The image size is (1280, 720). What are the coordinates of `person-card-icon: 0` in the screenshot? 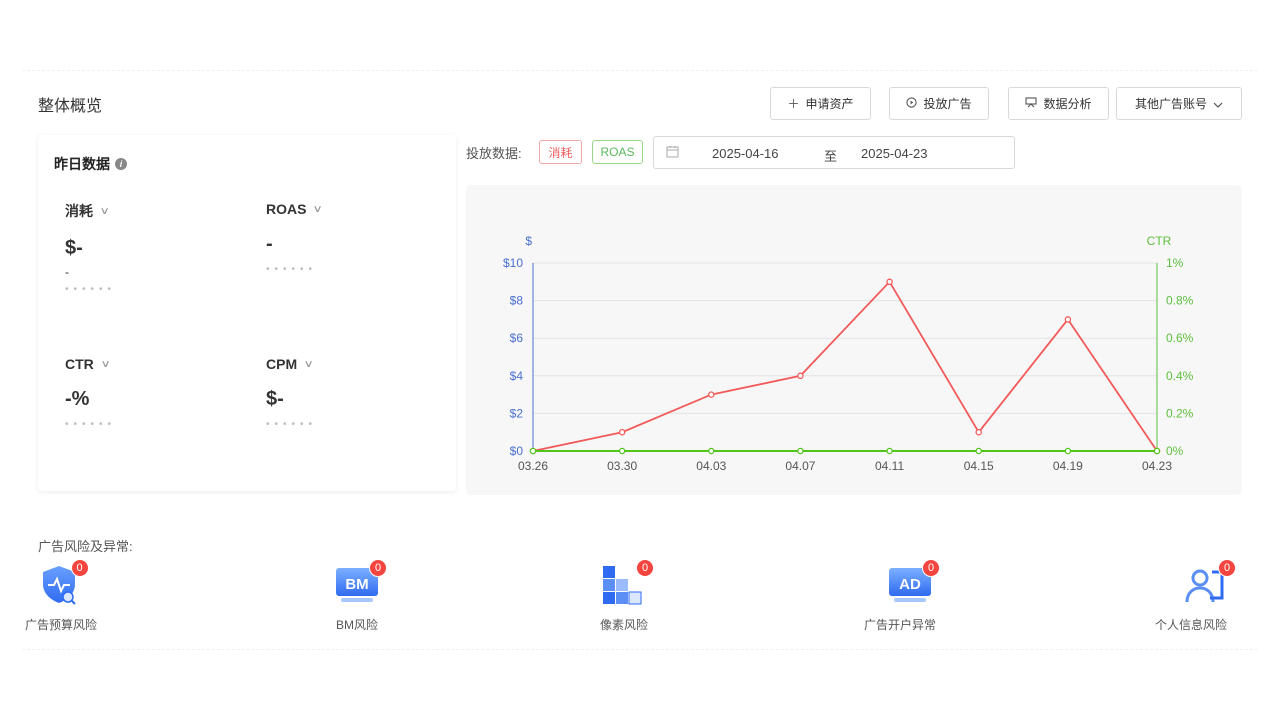 It's located at (1209, 582).